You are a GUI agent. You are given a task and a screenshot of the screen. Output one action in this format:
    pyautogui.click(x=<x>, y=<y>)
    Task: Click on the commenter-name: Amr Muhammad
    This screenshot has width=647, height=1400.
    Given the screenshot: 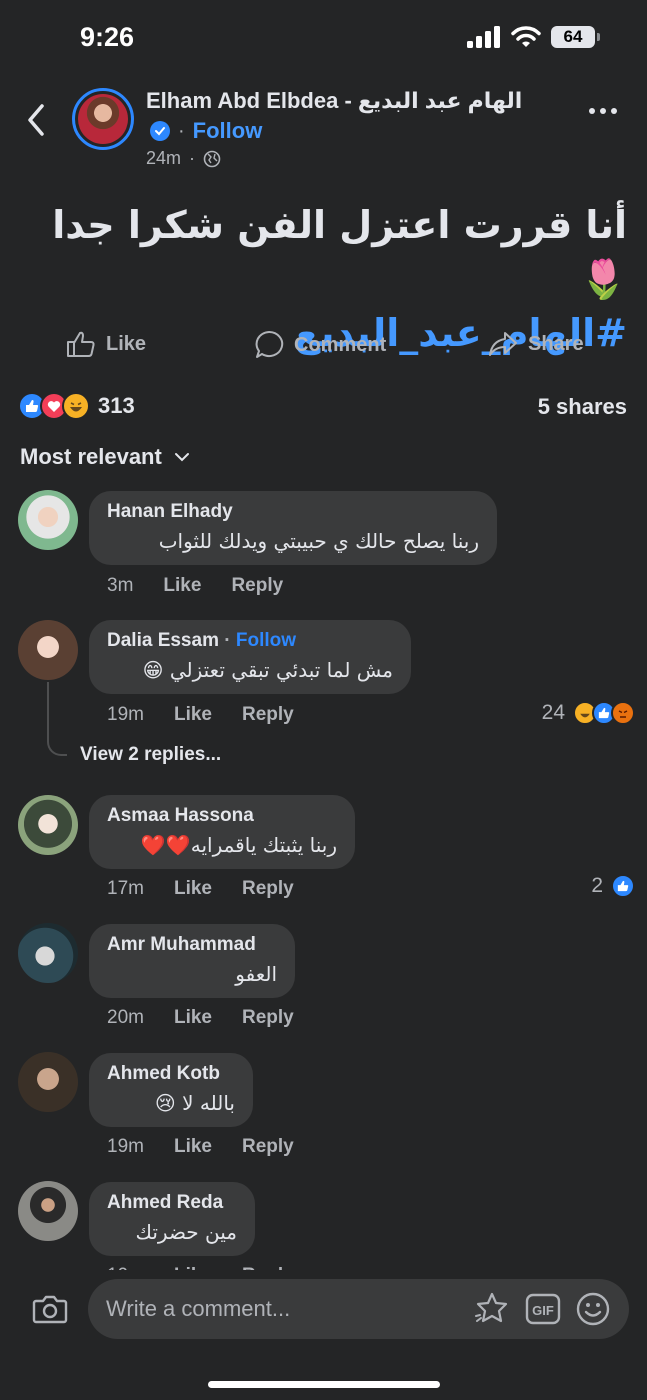 What is the action you would take?
    pyautogui.click(x=192, y=945)
    